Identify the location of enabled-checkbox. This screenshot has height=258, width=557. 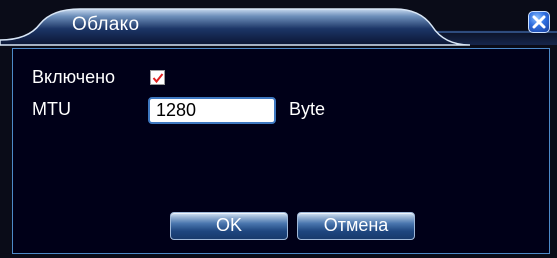
(157, 77).